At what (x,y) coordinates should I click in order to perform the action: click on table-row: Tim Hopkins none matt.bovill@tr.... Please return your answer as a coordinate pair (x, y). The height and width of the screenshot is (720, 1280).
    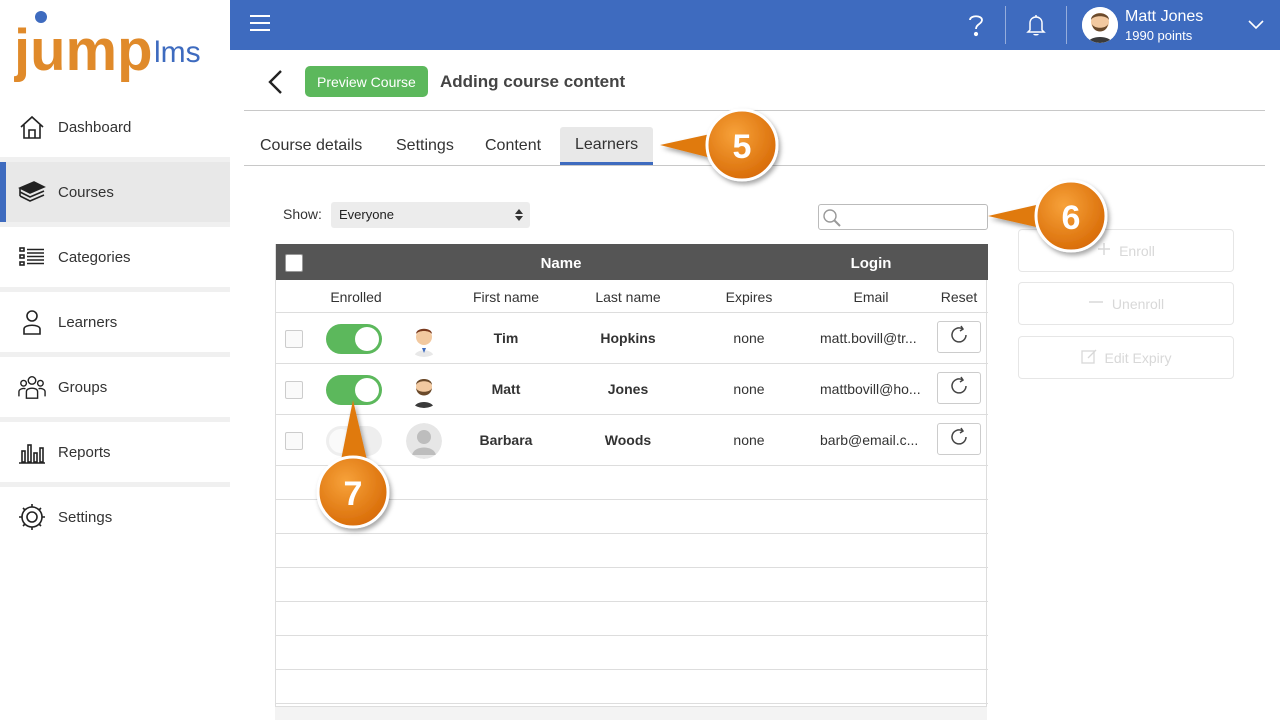
    Looking at the image, I should click on (632, 338).